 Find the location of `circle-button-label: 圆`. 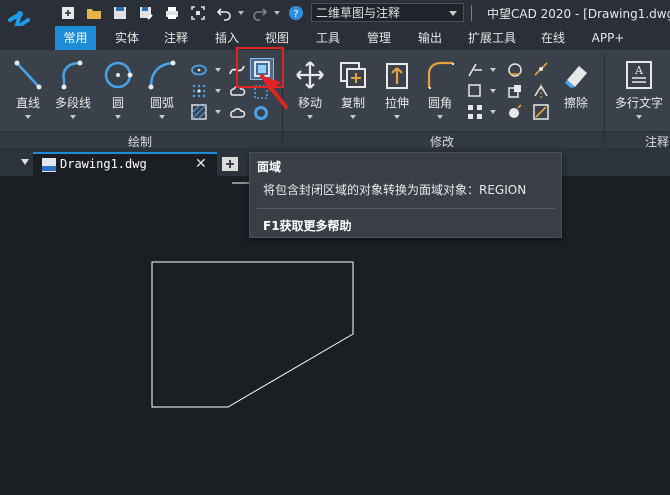

circle-button-label: 圆 is located at coordinates (117, 103).